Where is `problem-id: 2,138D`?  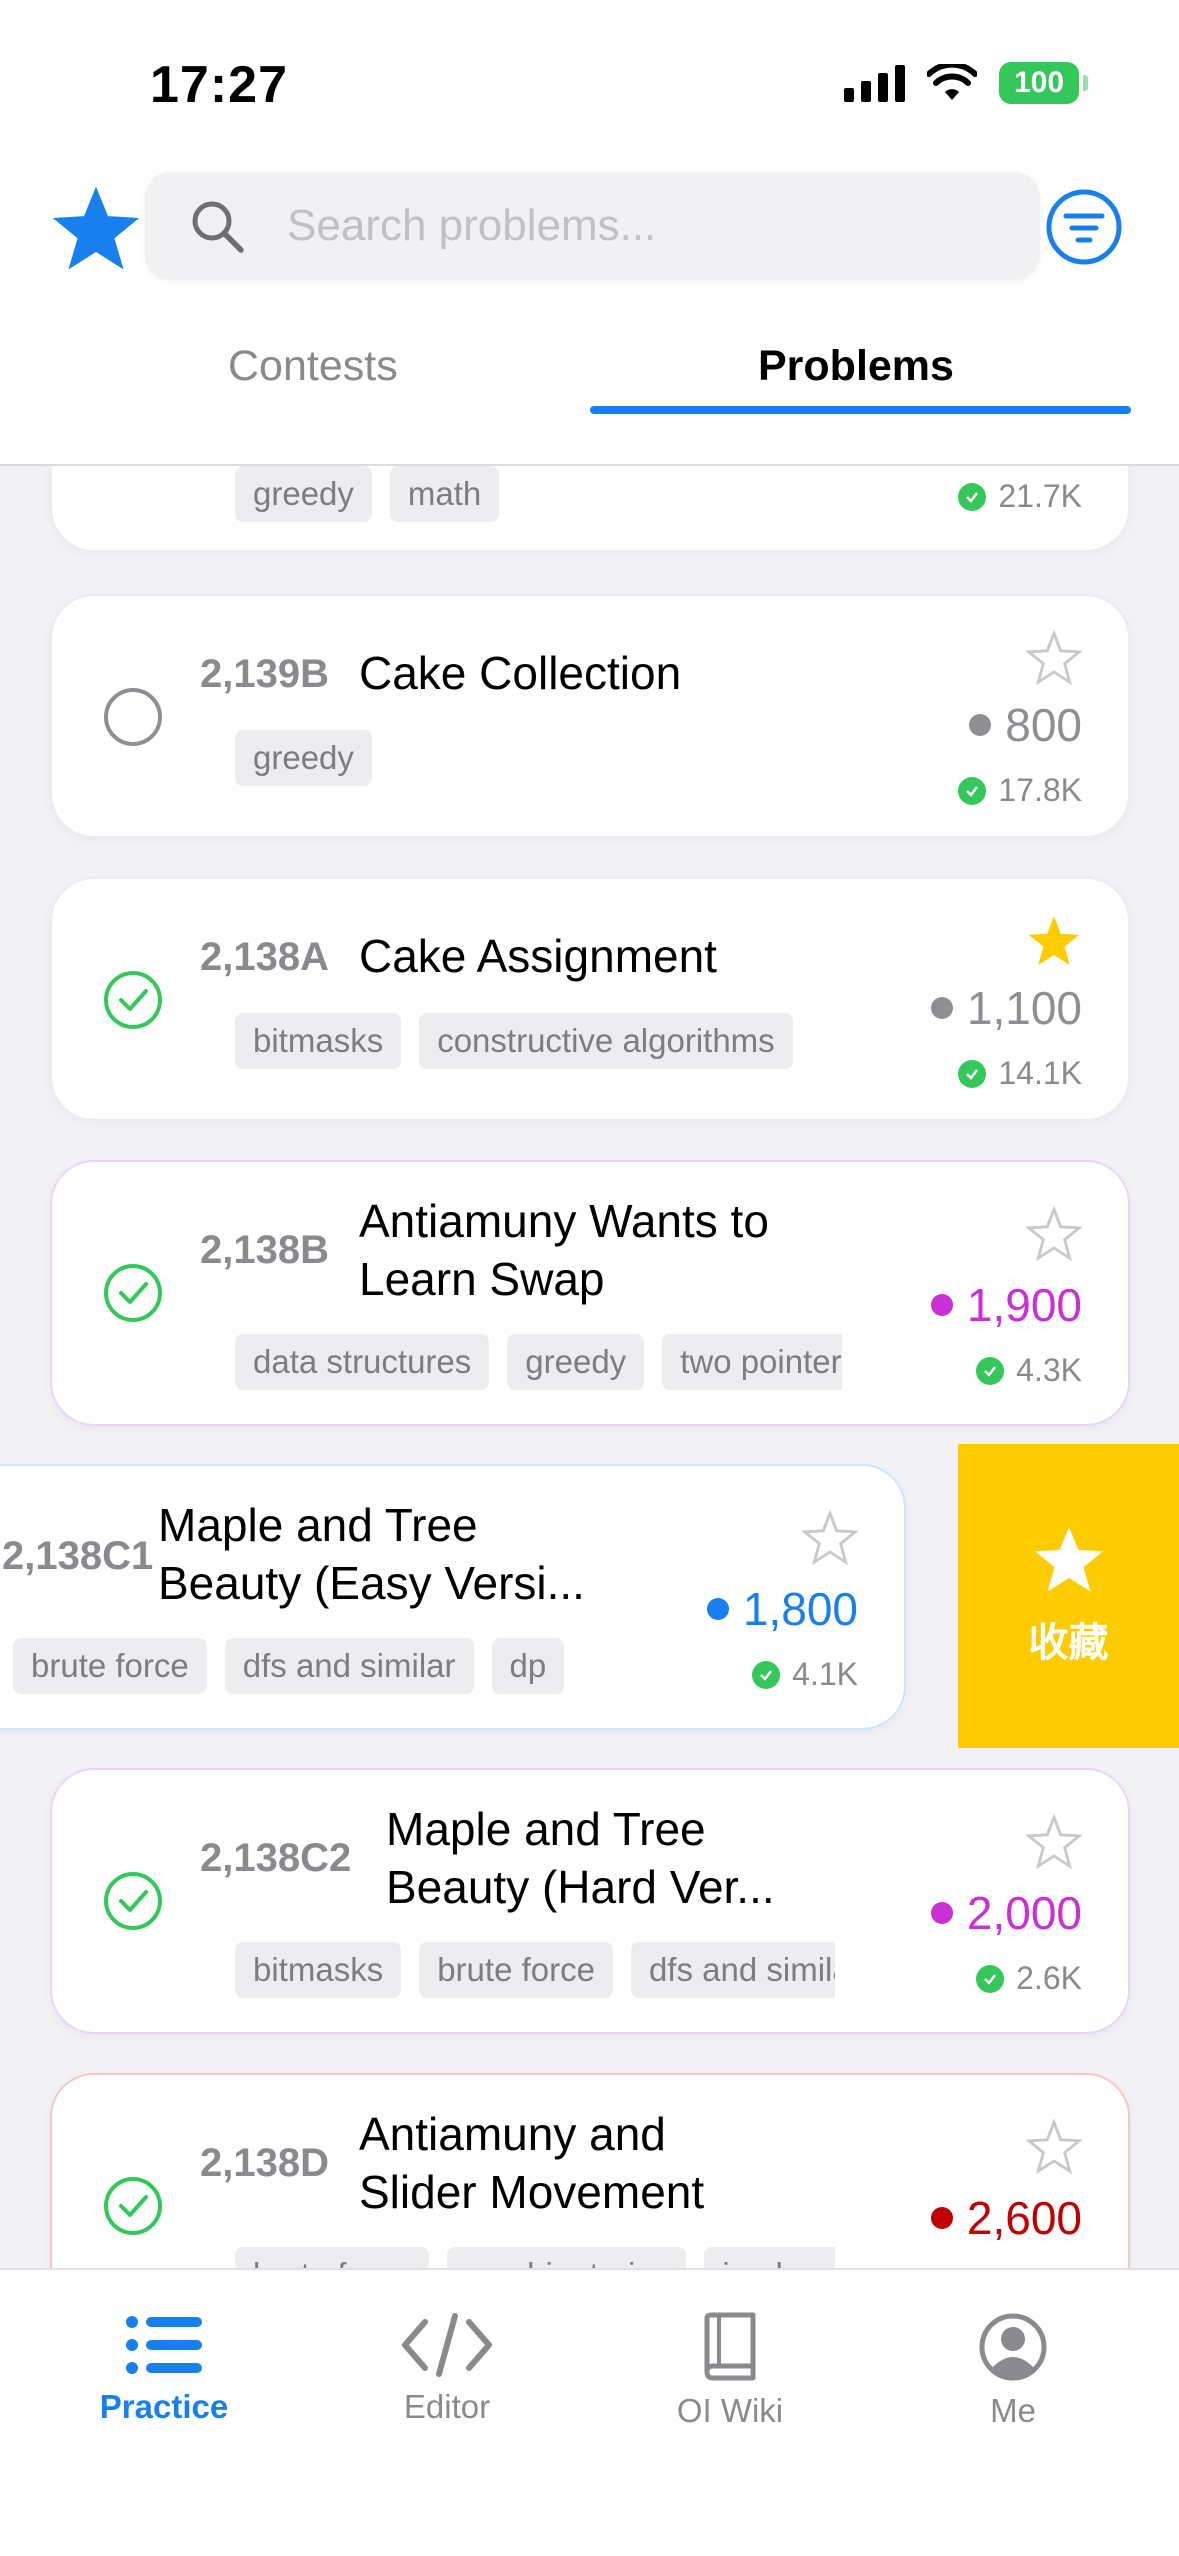 problem-id: 2,138D is located at coordinates (264, 2163).